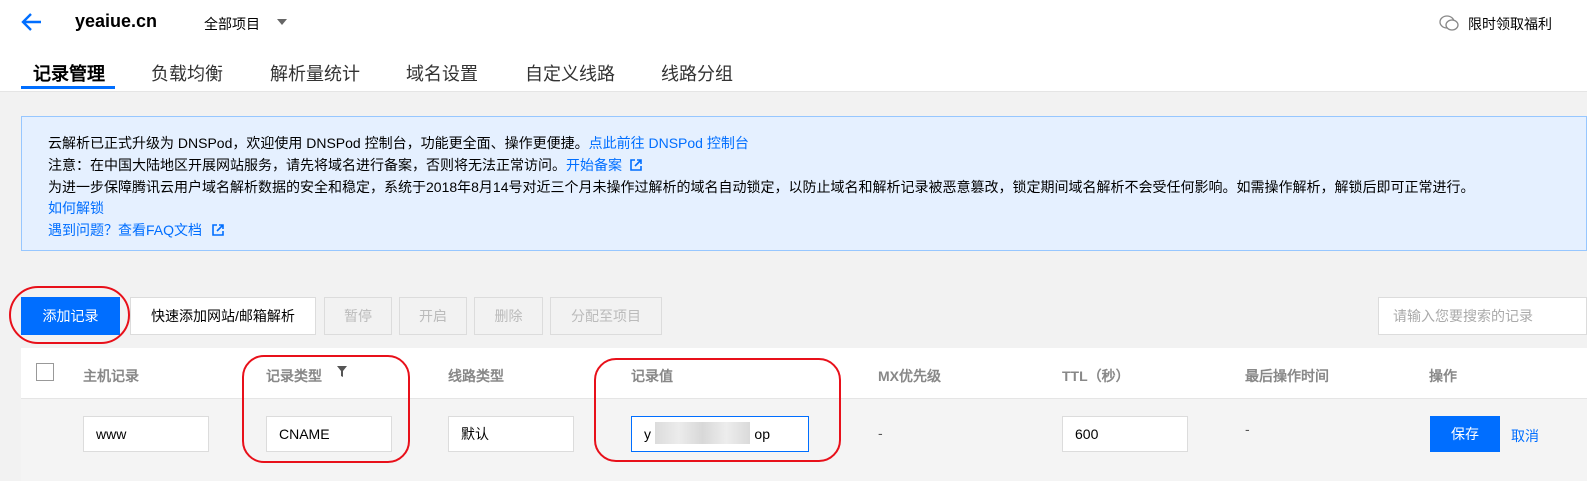  What do you see at coordinates (294, 376) in the screenshot?
I see `col-record-type: 记录类型` at bounding box center [294, 376].